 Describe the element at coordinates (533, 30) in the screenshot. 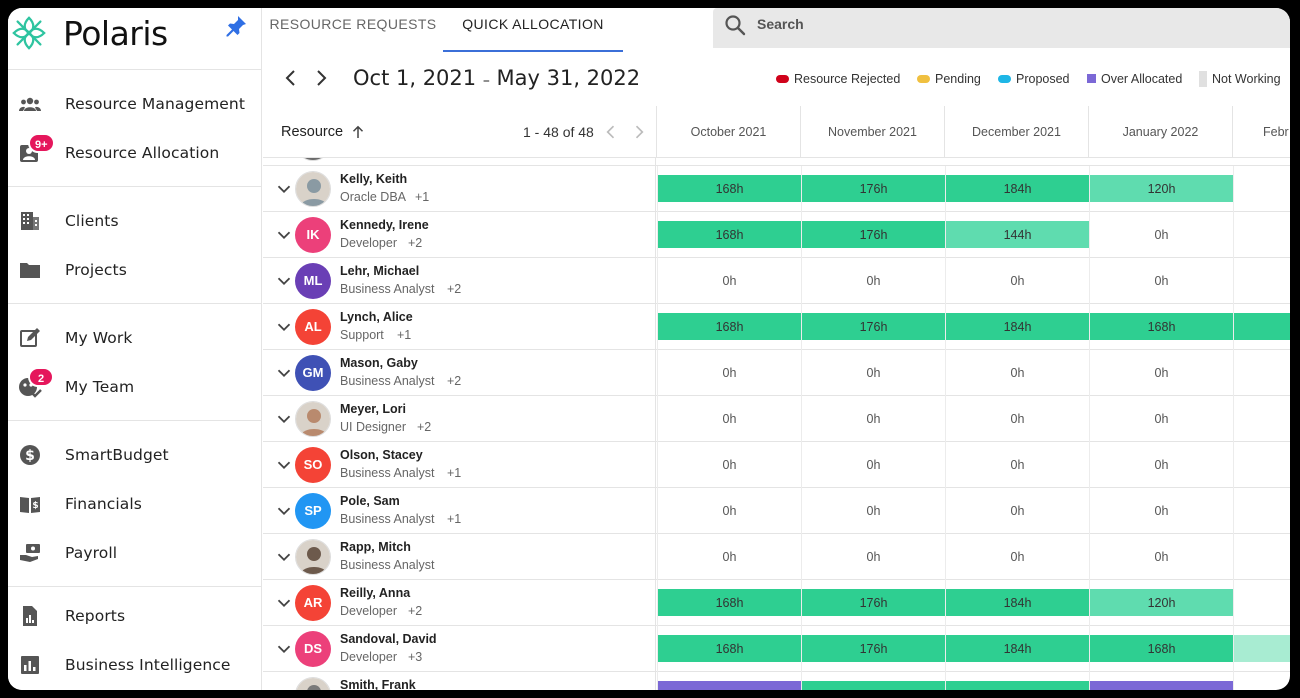

I see `tab-quick-allocation: QUICK ALLOCATION` at that location.